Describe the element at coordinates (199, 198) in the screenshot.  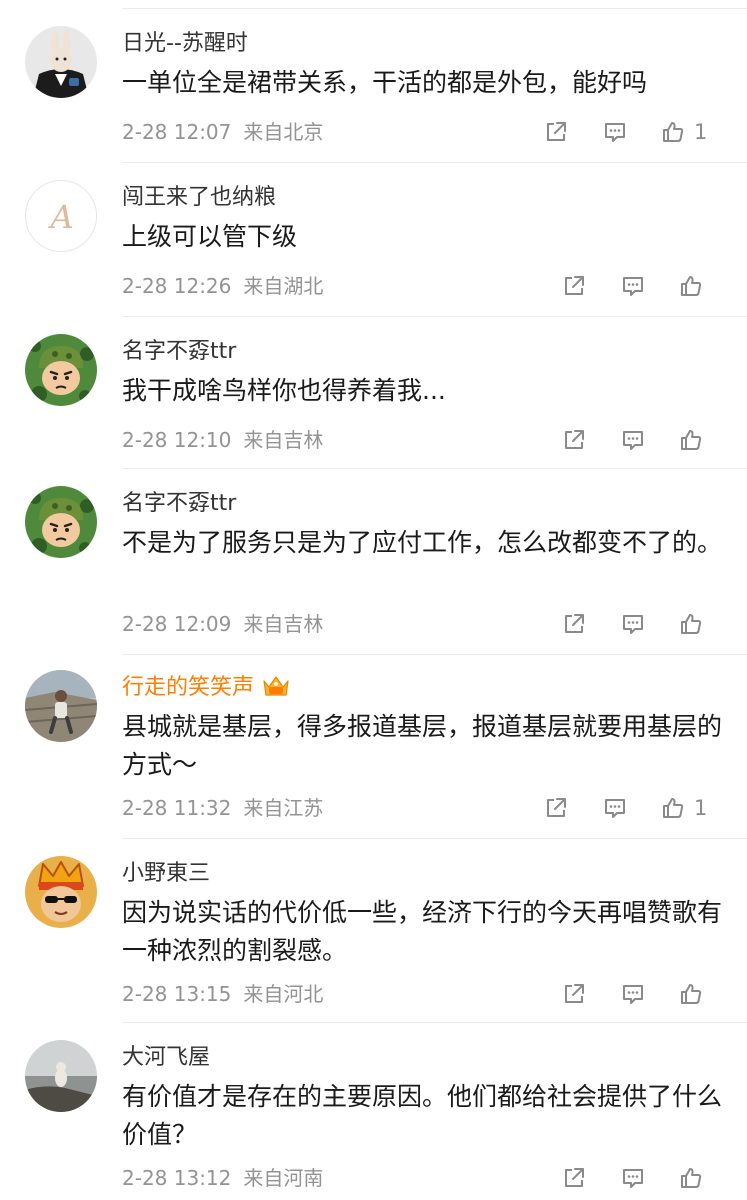
I see `user-name: 闯王来了也纳粮` at that location.